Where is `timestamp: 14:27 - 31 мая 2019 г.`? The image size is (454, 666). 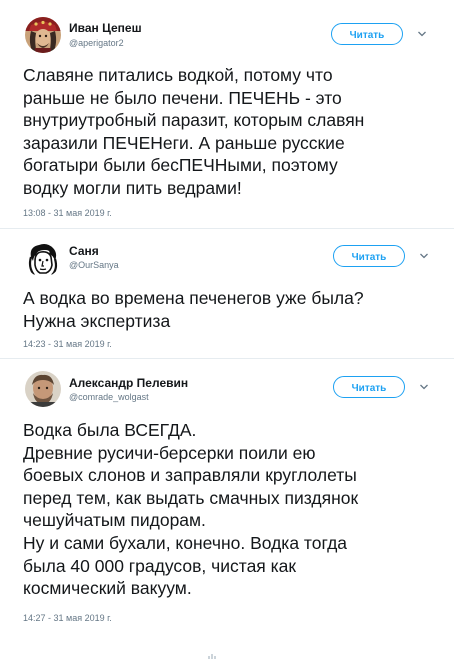 timestamp: 14:27 - 31 мая 2019 г. is located at coordinates (67, 618).